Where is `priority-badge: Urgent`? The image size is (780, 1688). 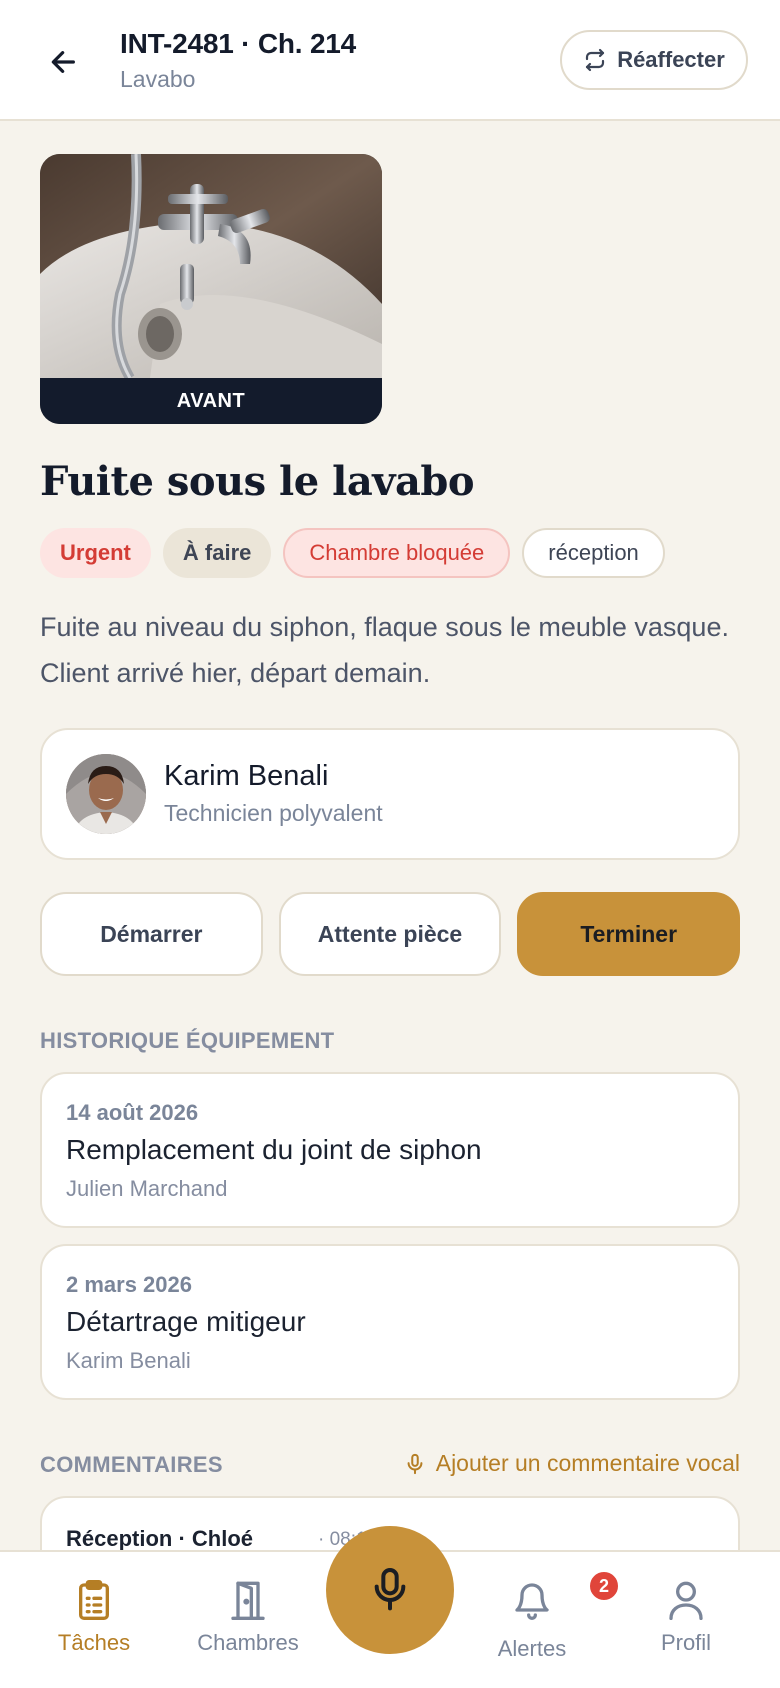 priority-badge: Urgent is located at coordinates (95, 553).